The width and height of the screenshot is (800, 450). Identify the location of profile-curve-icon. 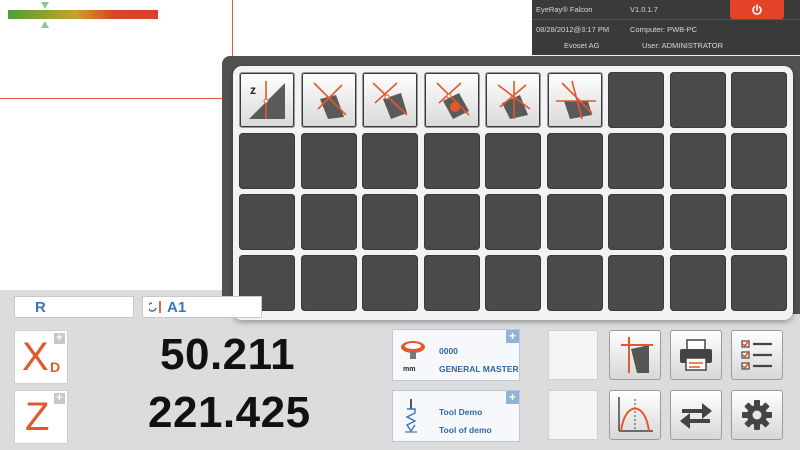
(635, 414).